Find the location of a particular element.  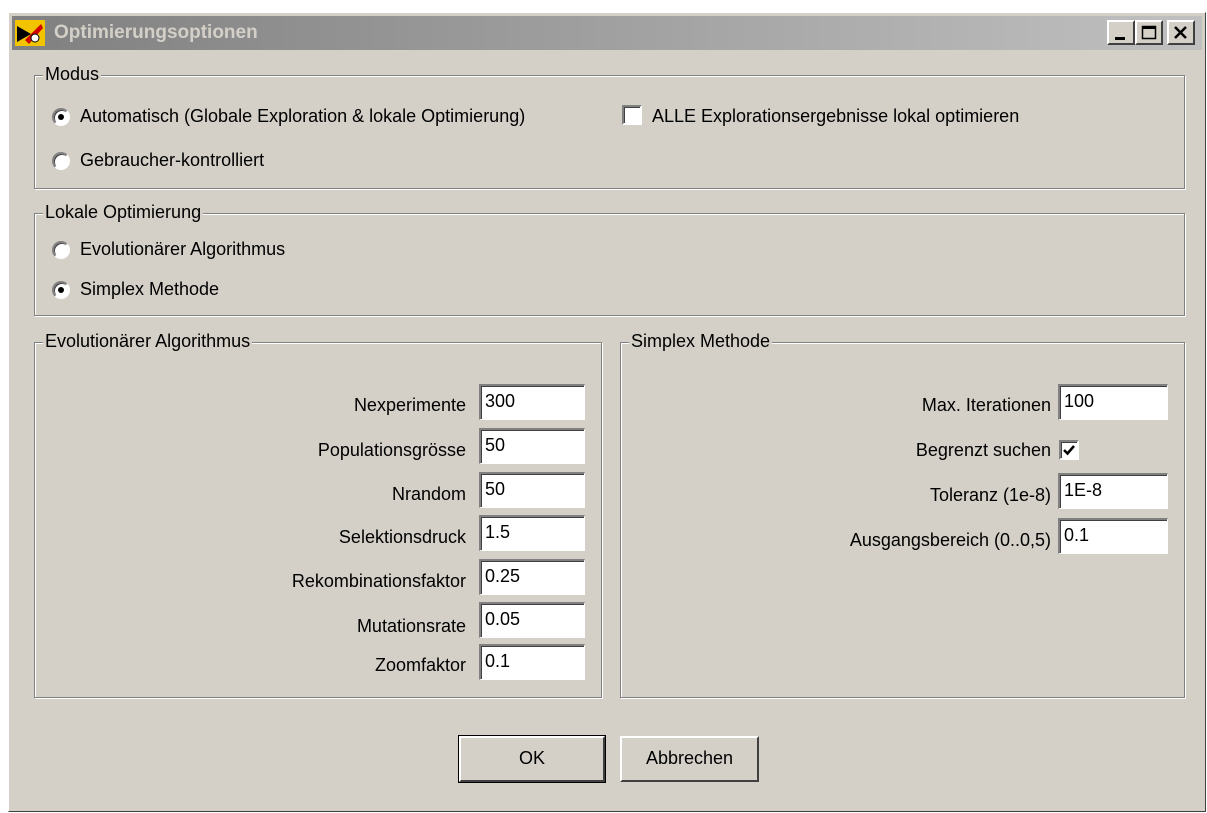

nexperimente-input: 300 is located at coordinates (532, 402).